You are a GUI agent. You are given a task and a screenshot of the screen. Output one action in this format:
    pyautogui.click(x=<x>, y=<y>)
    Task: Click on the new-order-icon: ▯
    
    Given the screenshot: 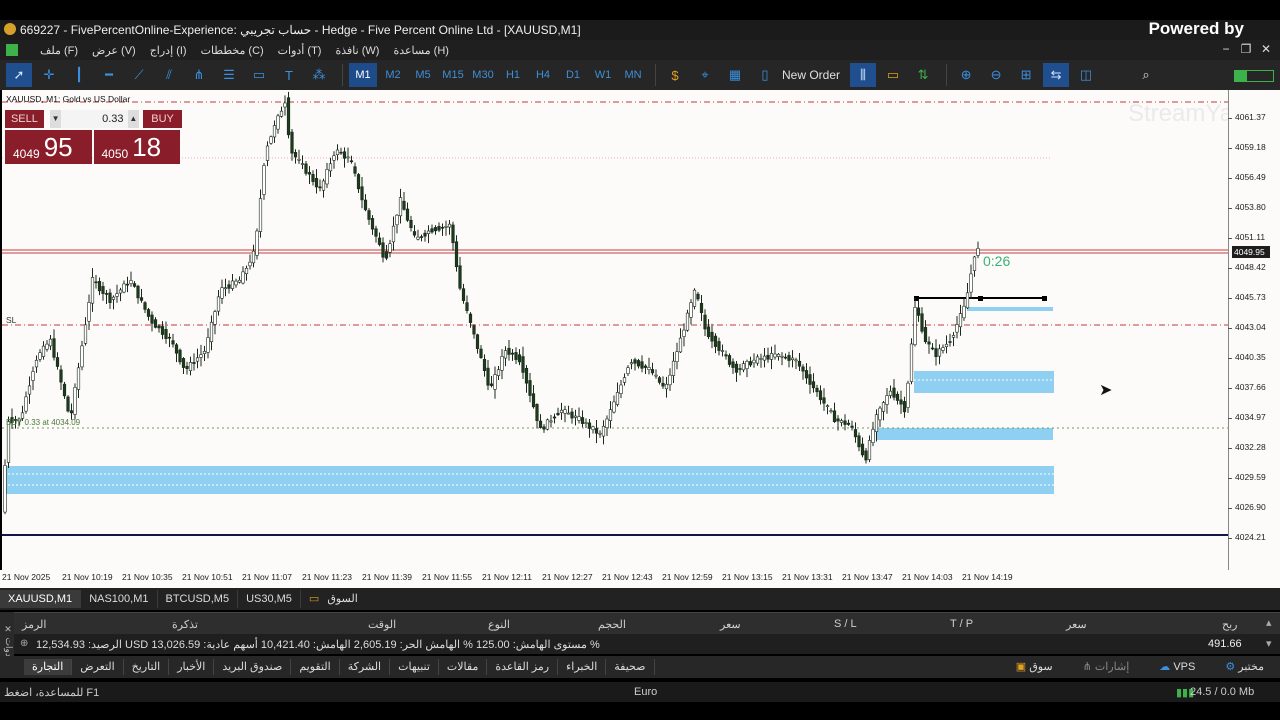 What is the action you would take?
    pyautogui.click(x=765, y=75)
    